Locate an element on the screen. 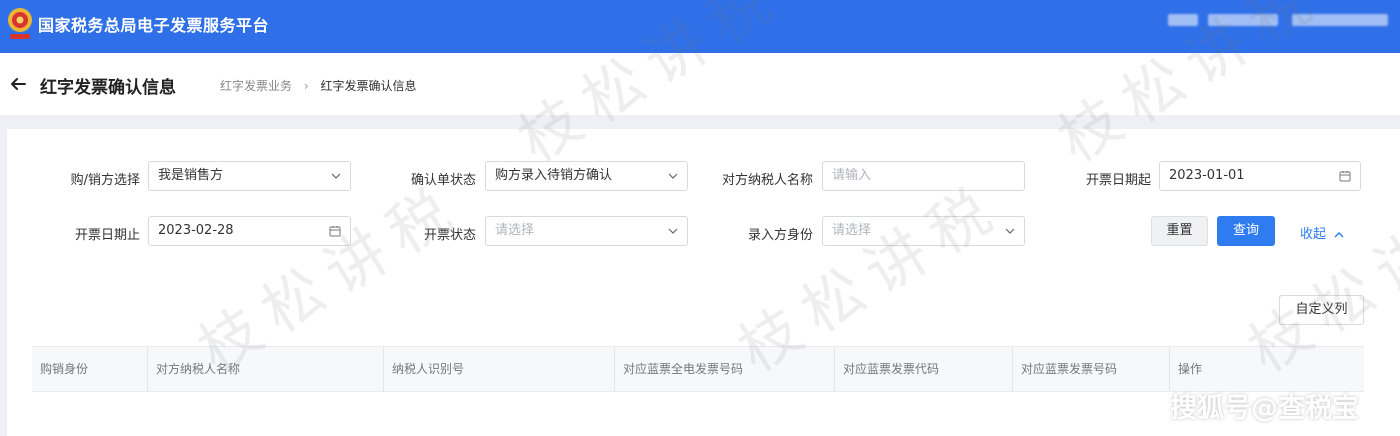 This screenshot has width=1400, height=436. issue-date-start-value: 2023-01-01 is located at coordinates (1207, 175).